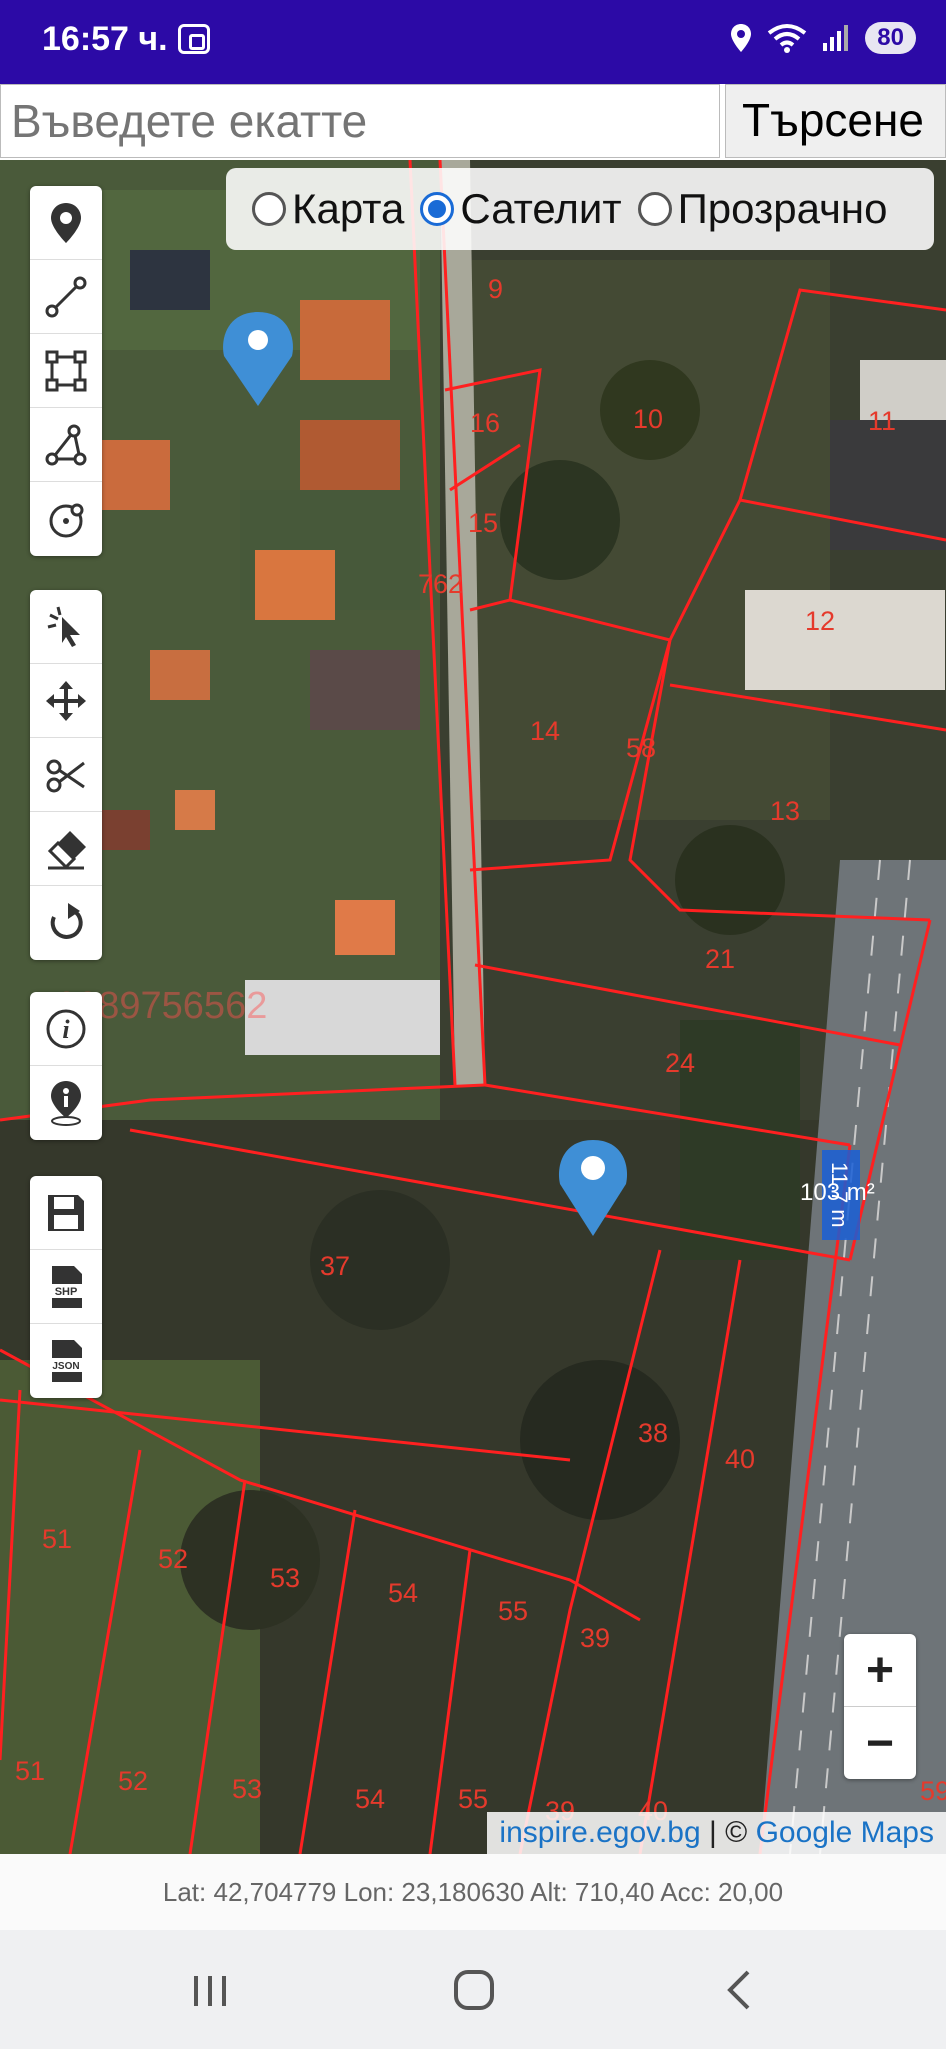  I want to click on draw-line-button, so click(66, 297).